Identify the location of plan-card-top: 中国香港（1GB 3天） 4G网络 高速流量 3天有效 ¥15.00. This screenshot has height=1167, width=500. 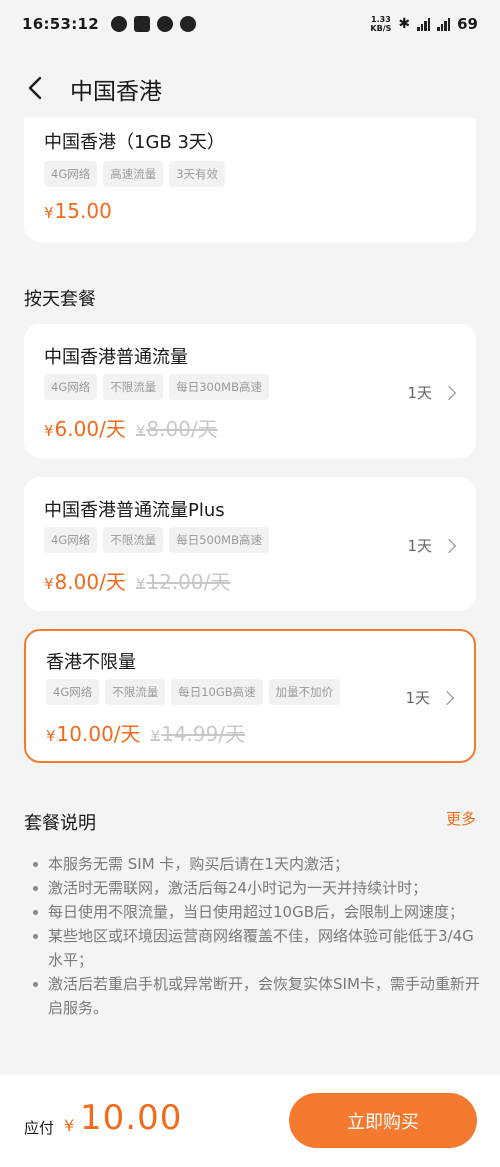
(250, 180).